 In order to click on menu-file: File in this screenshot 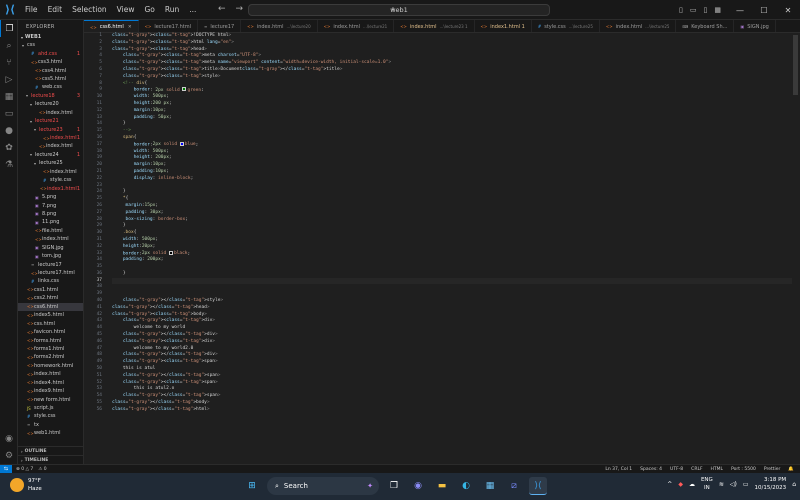, I will do `click(31, 9)`.